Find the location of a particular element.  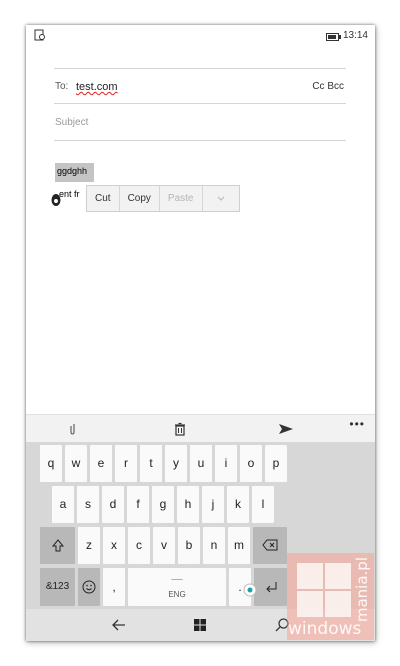

enter-key is located at coordinates (270, 587).